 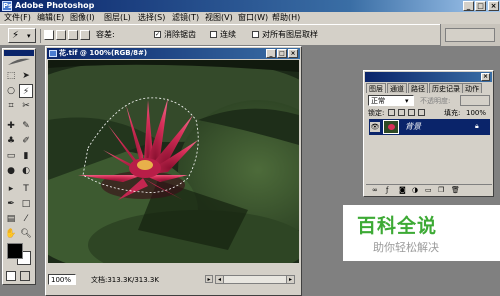 I want to click on history-brush-icon: ✐, so click(x=26, y=141).